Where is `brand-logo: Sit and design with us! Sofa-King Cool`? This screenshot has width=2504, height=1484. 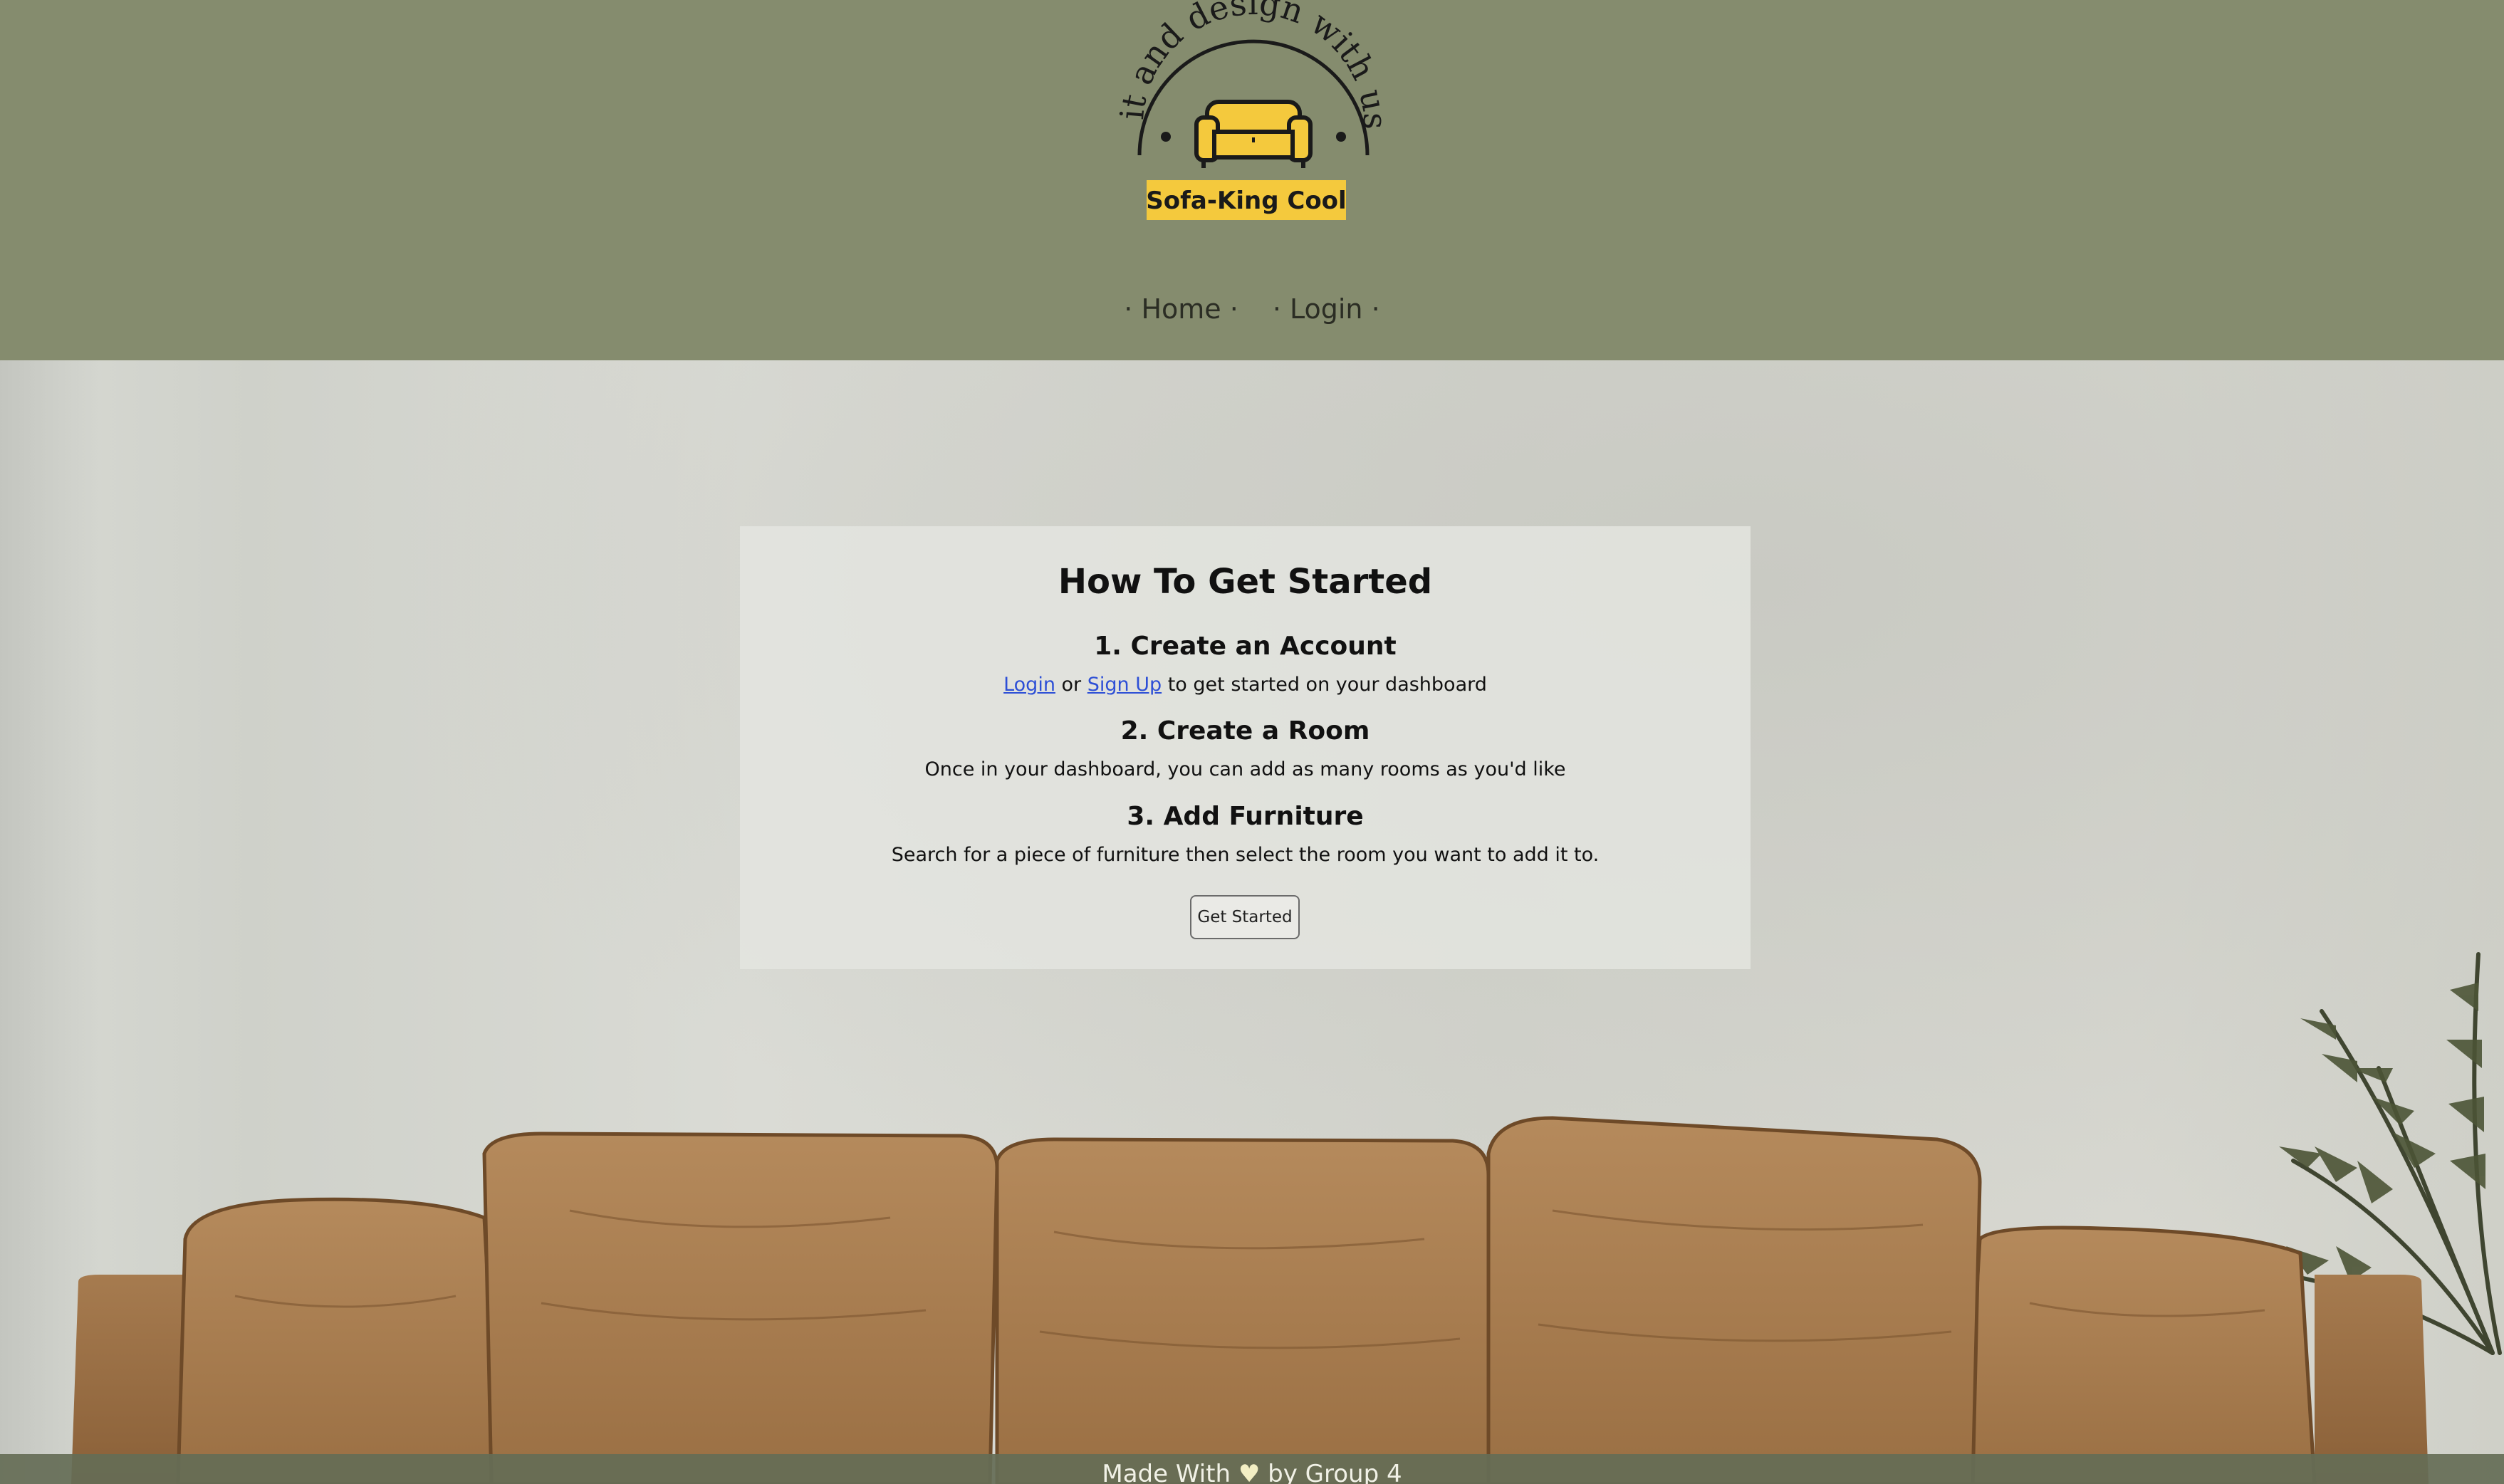
brand-logo: Sit and design with us! Sofa-King Cool is located at coordinates (1254, 114).